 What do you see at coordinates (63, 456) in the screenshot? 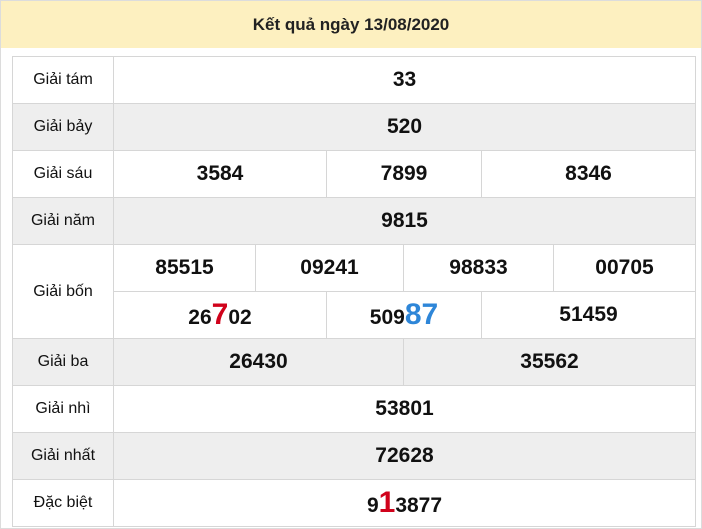
I see `prize-label: Giải nhất` at bounding box center [63, 456].